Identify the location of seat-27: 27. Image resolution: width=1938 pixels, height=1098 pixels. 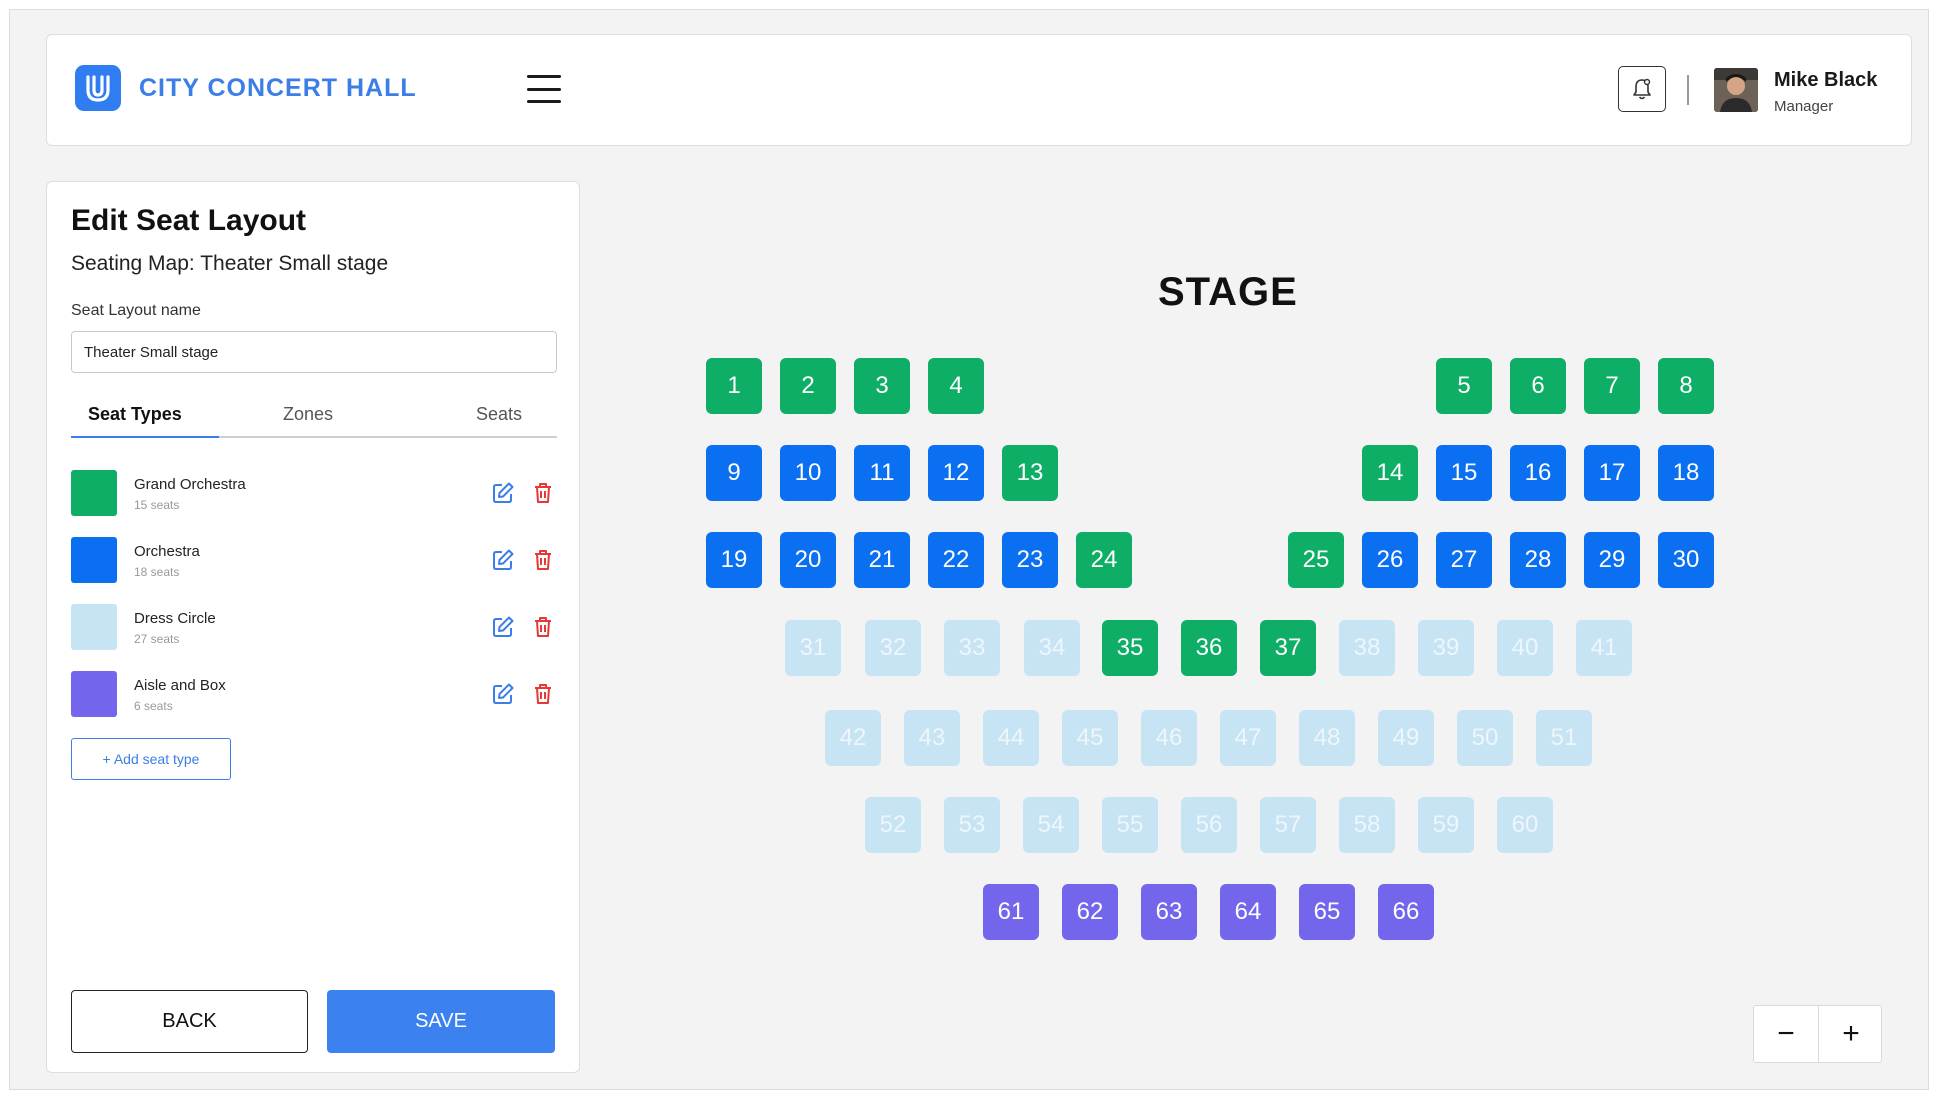
(1464, 560).